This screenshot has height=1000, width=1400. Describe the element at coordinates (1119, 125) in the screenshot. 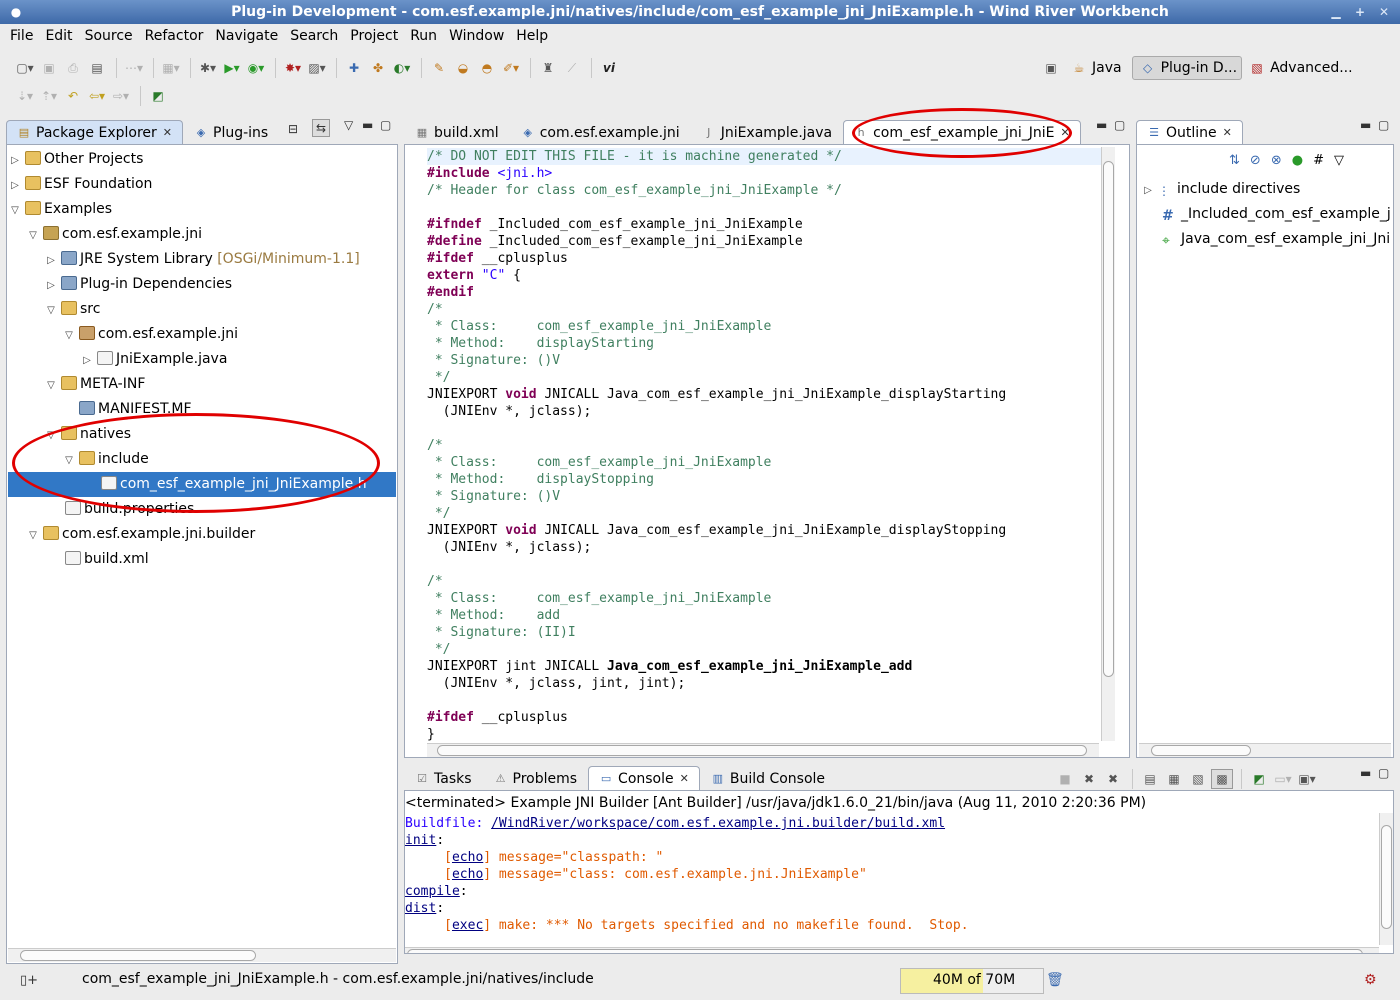

I see `maximize-editor-icon: ▢` at that location.